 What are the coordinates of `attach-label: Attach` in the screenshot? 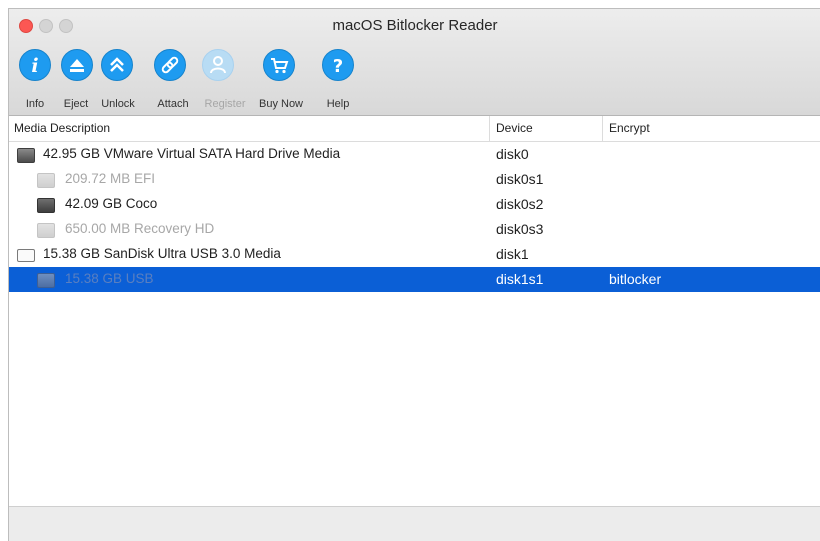 It's located at (173, 104).